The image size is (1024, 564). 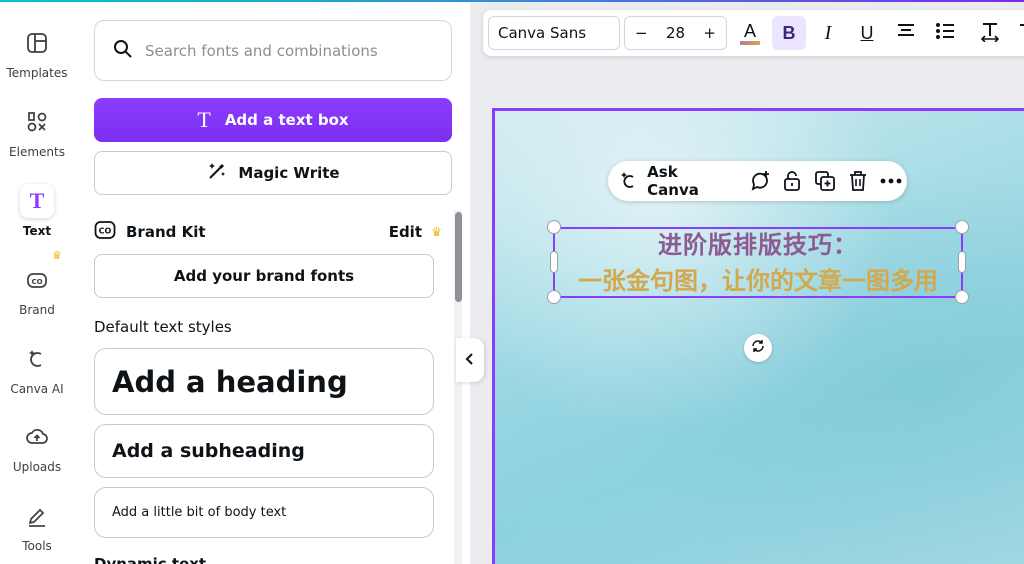 I want to click on text-color-button: A, so click(x=750, y=33).